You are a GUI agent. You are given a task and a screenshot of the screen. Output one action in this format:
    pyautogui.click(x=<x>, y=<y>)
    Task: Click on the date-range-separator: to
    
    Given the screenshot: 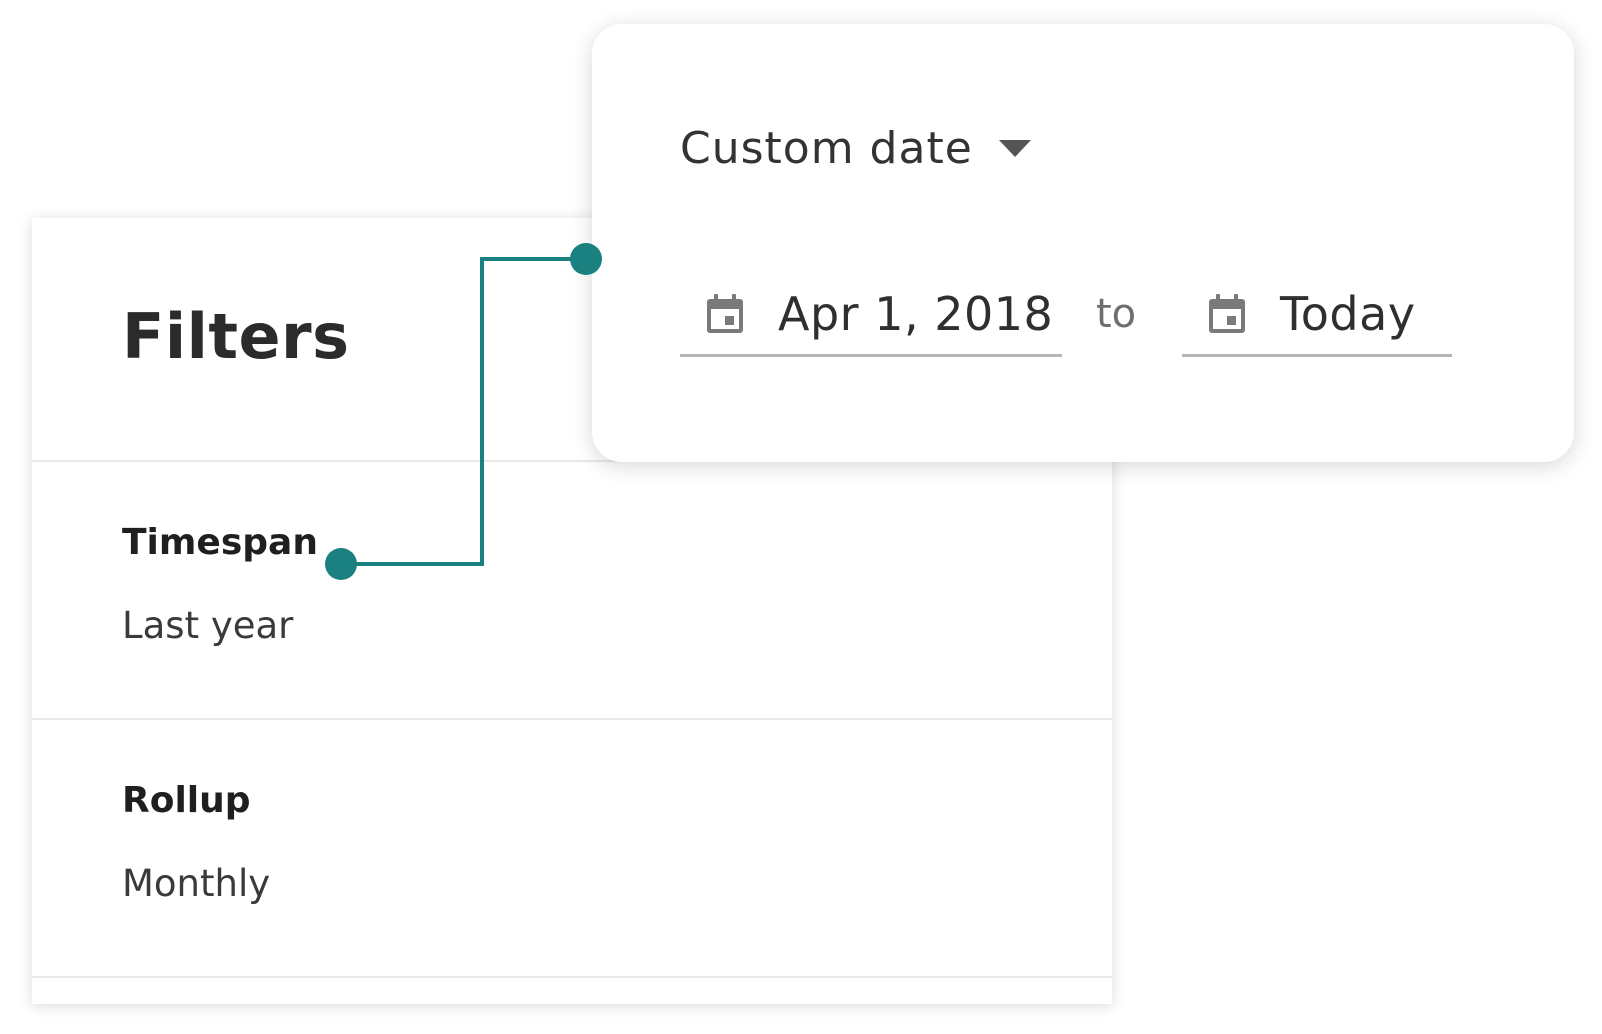 What is the action you would take?
    pyautogui.click(x=1116, y=314)
    